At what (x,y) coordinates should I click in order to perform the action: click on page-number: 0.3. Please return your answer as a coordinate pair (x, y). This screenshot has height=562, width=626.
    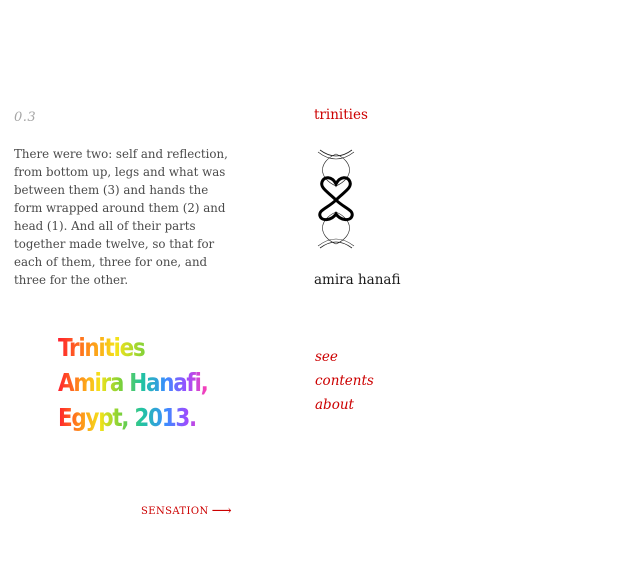
    Looking at the image, I should click on (25, 117).